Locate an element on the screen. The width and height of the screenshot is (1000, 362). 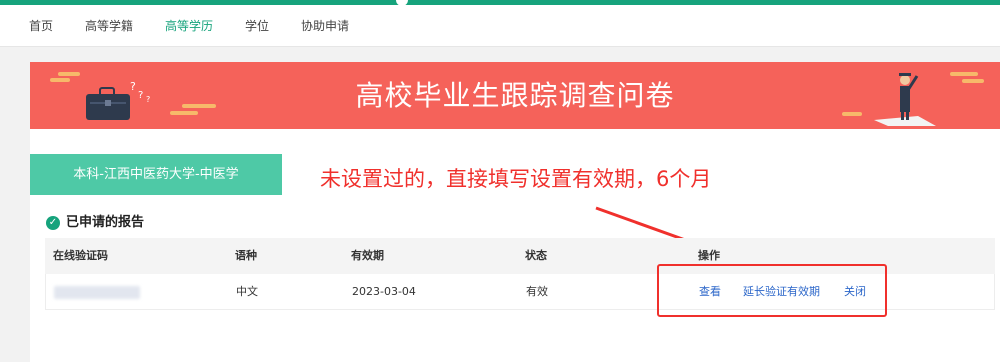
status-cell: 有效 is located at coordinates (537, 291).